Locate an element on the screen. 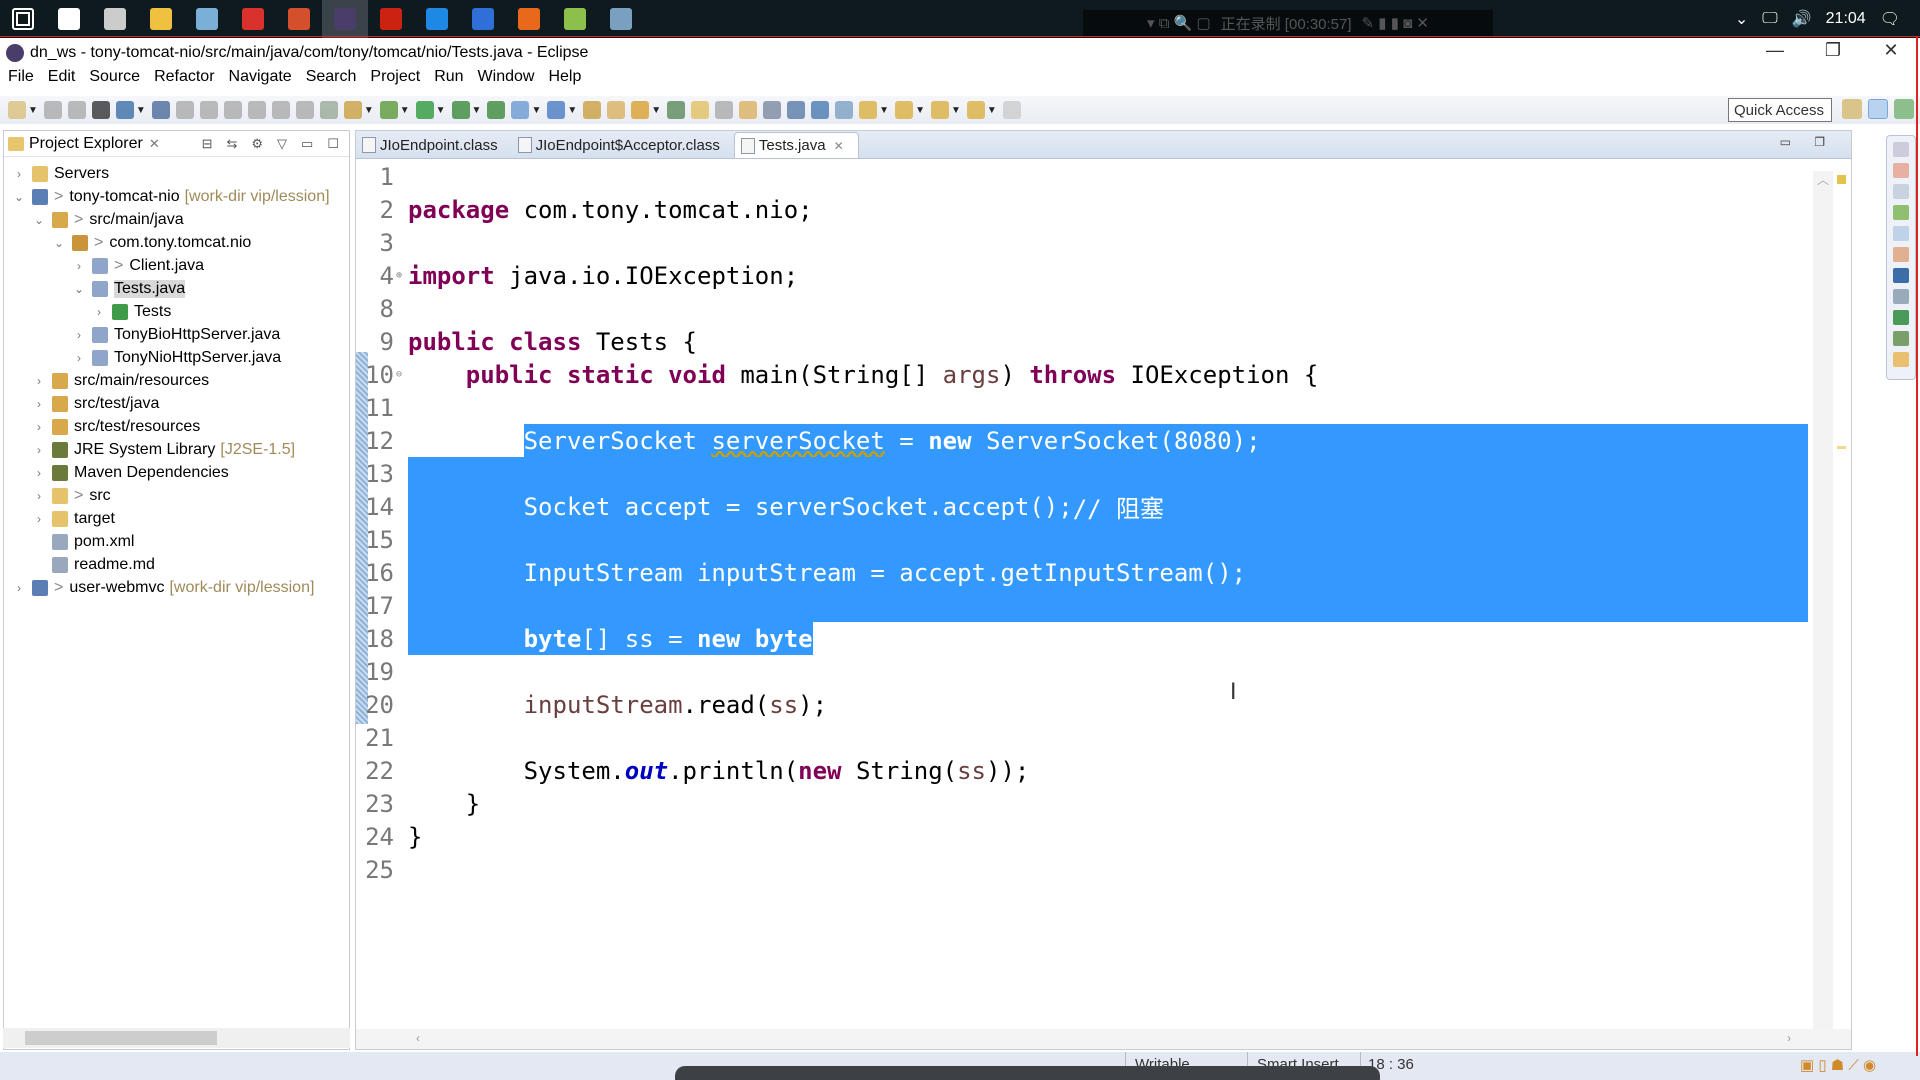 This screenshot has width=1920, height=1080. editor-tab: Tests.java ✕ is located at coordinates (796, 145).